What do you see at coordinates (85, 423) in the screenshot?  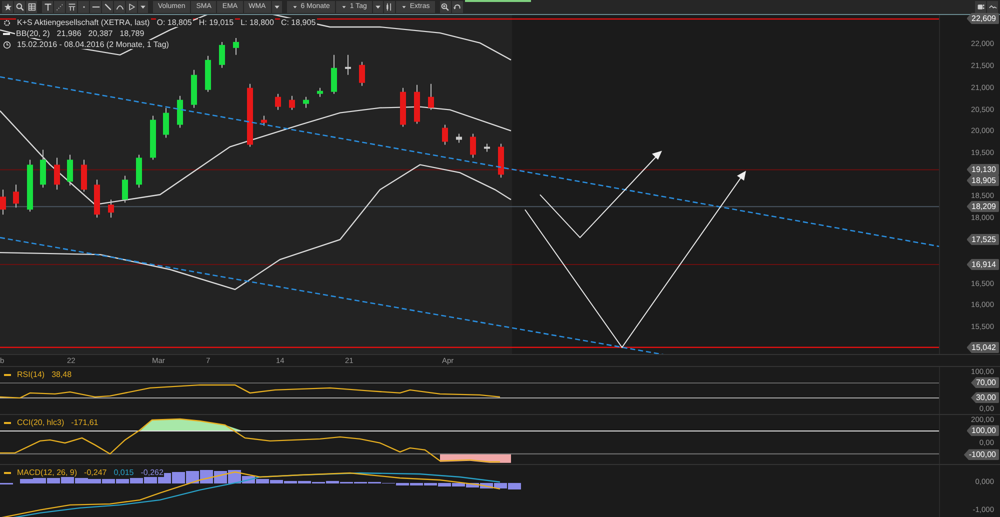 I see `indicator-value: -171,61` at bounding box center [85, 423].